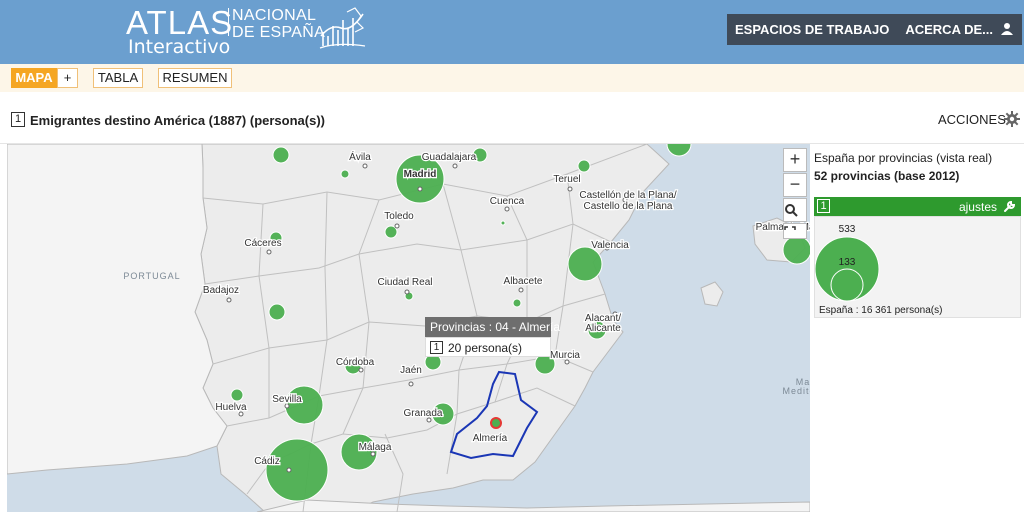 The height and width of the screenshot is (512, 1024). What do you see at coordinates (847, 285) in the screenshot?
I see `legend-circle-min` at bounding box center [847, 285].